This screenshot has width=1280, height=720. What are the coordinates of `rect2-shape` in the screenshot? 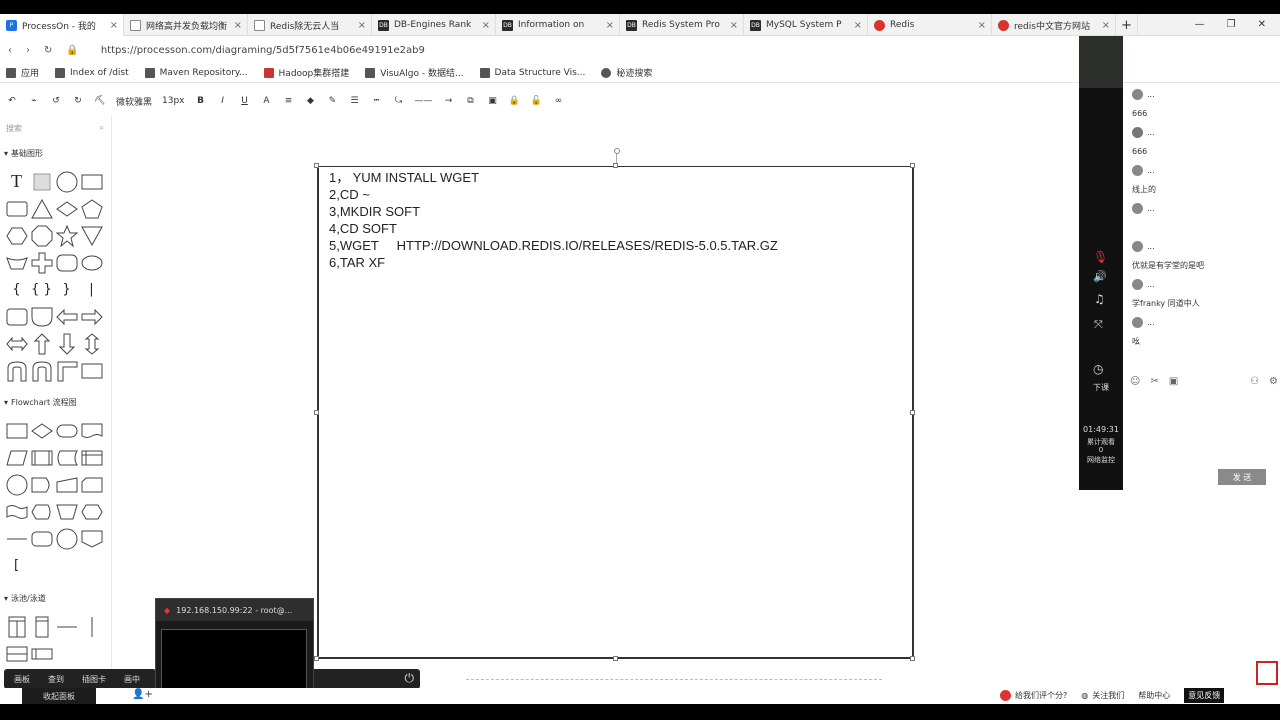 It's located at (91, 370).